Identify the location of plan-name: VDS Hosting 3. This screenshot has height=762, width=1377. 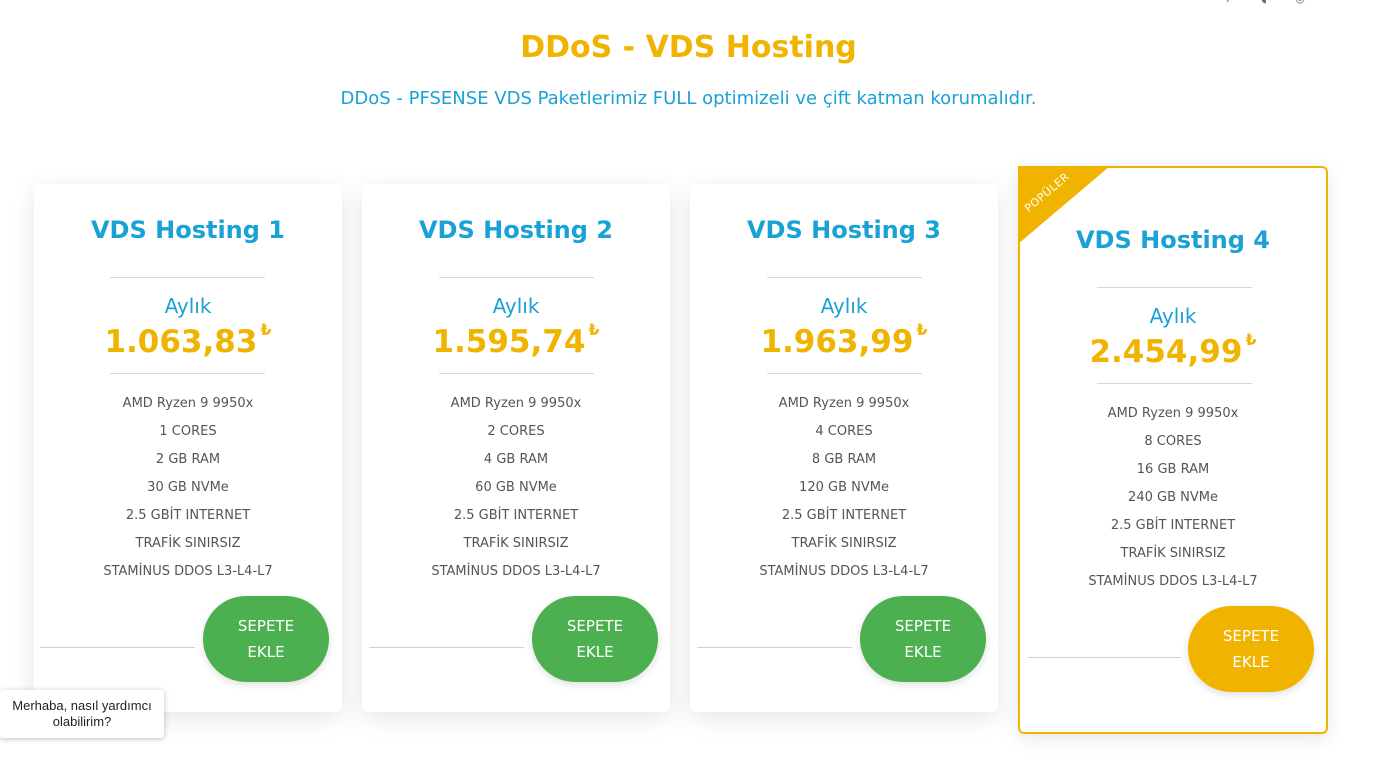
(843, 230).